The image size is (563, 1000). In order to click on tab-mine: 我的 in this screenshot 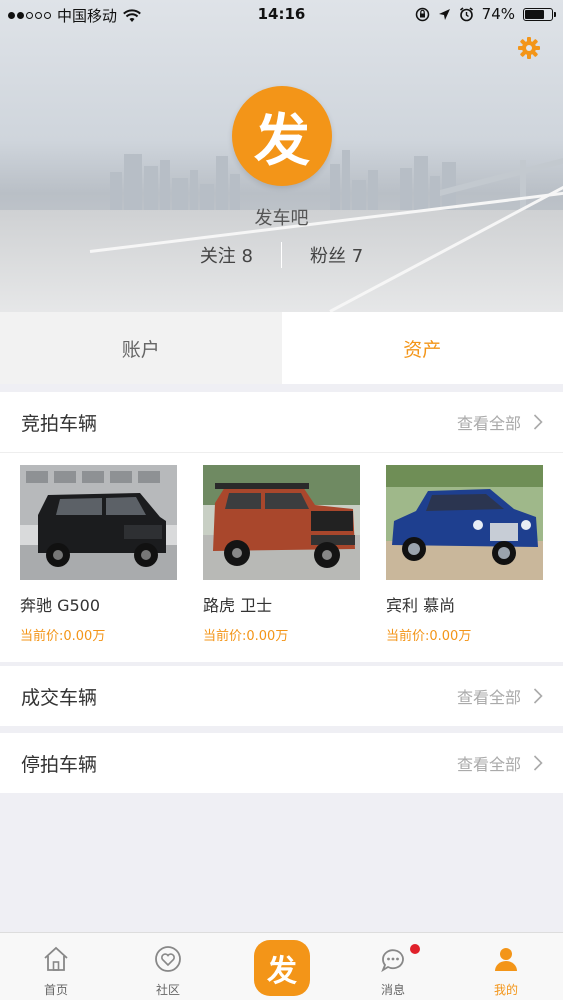, I will do `click(506, 966)`.